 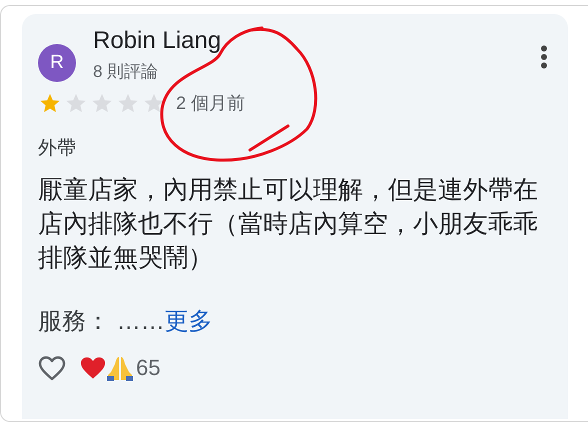 I want to click on praying-hands-icon, so click(x=120, y=368).